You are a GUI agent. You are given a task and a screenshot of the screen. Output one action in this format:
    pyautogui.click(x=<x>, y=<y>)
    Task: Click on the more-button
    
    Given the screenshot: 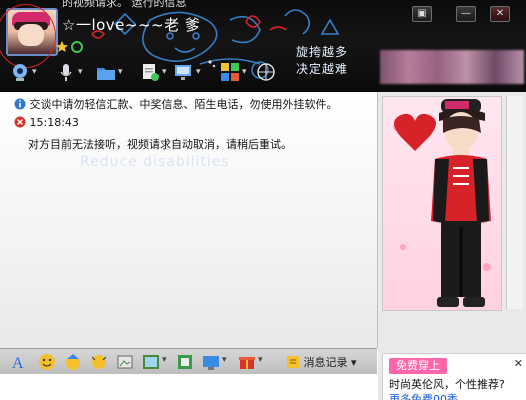 What is the action you would take?
    pyautogui.click(x=266, y=72)
    